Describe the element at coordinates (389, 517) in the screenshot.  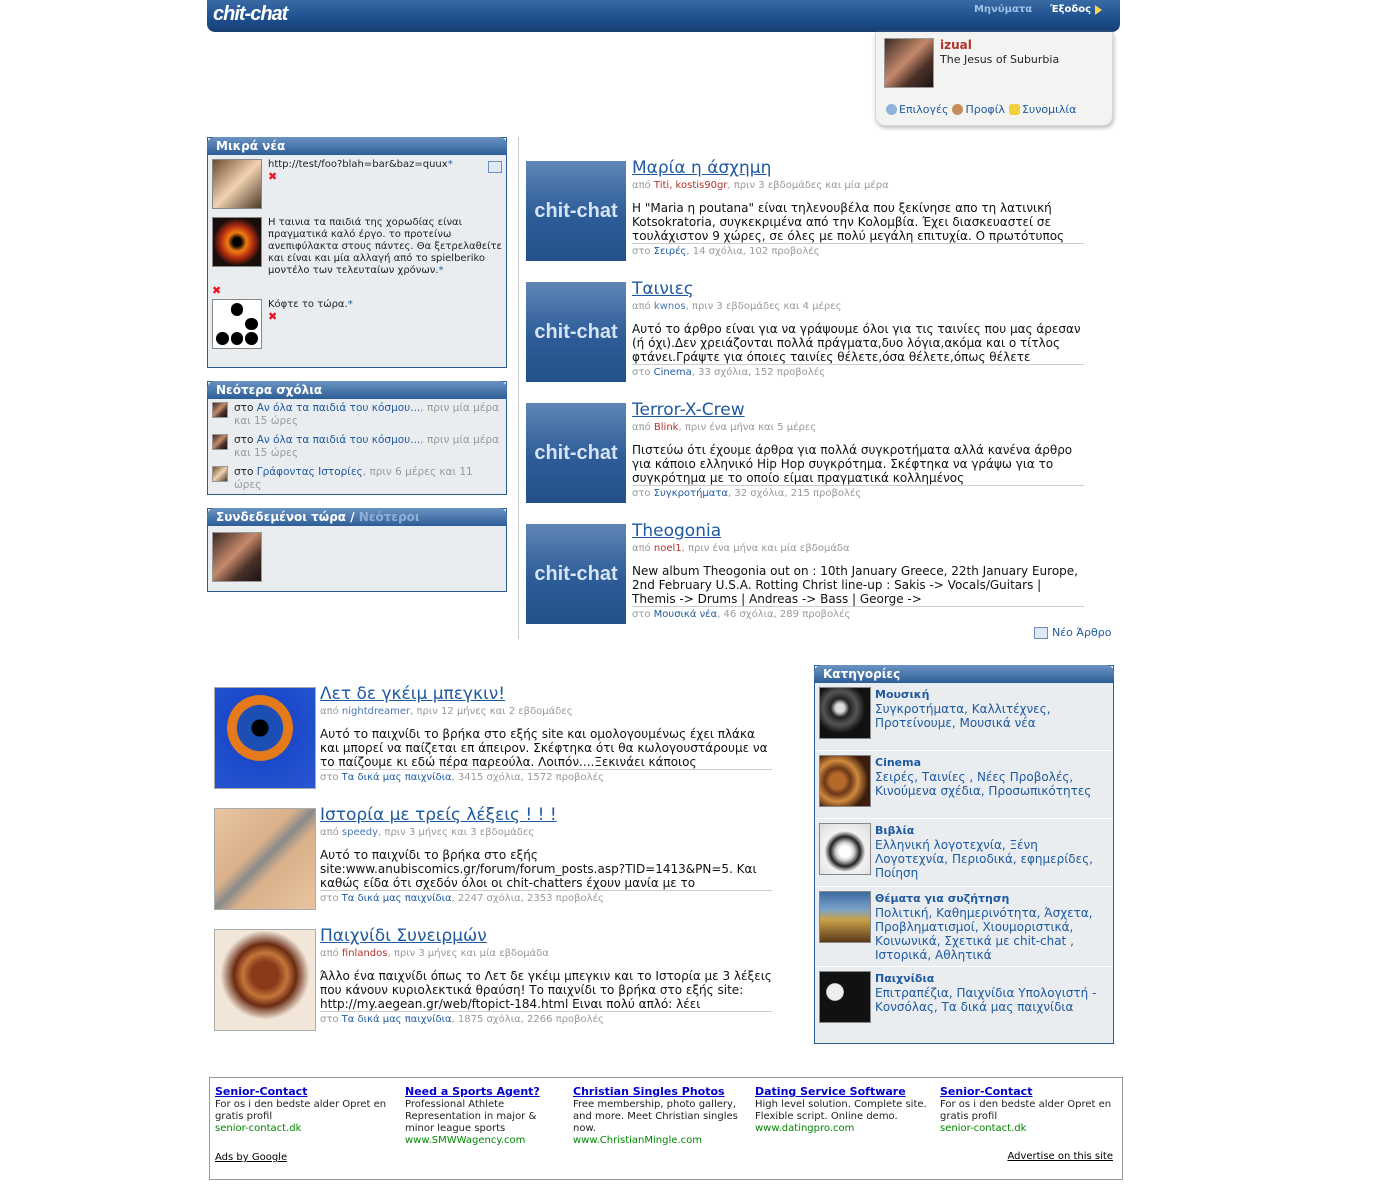
I see `newest-users-link: Νεότεροι` at that location.